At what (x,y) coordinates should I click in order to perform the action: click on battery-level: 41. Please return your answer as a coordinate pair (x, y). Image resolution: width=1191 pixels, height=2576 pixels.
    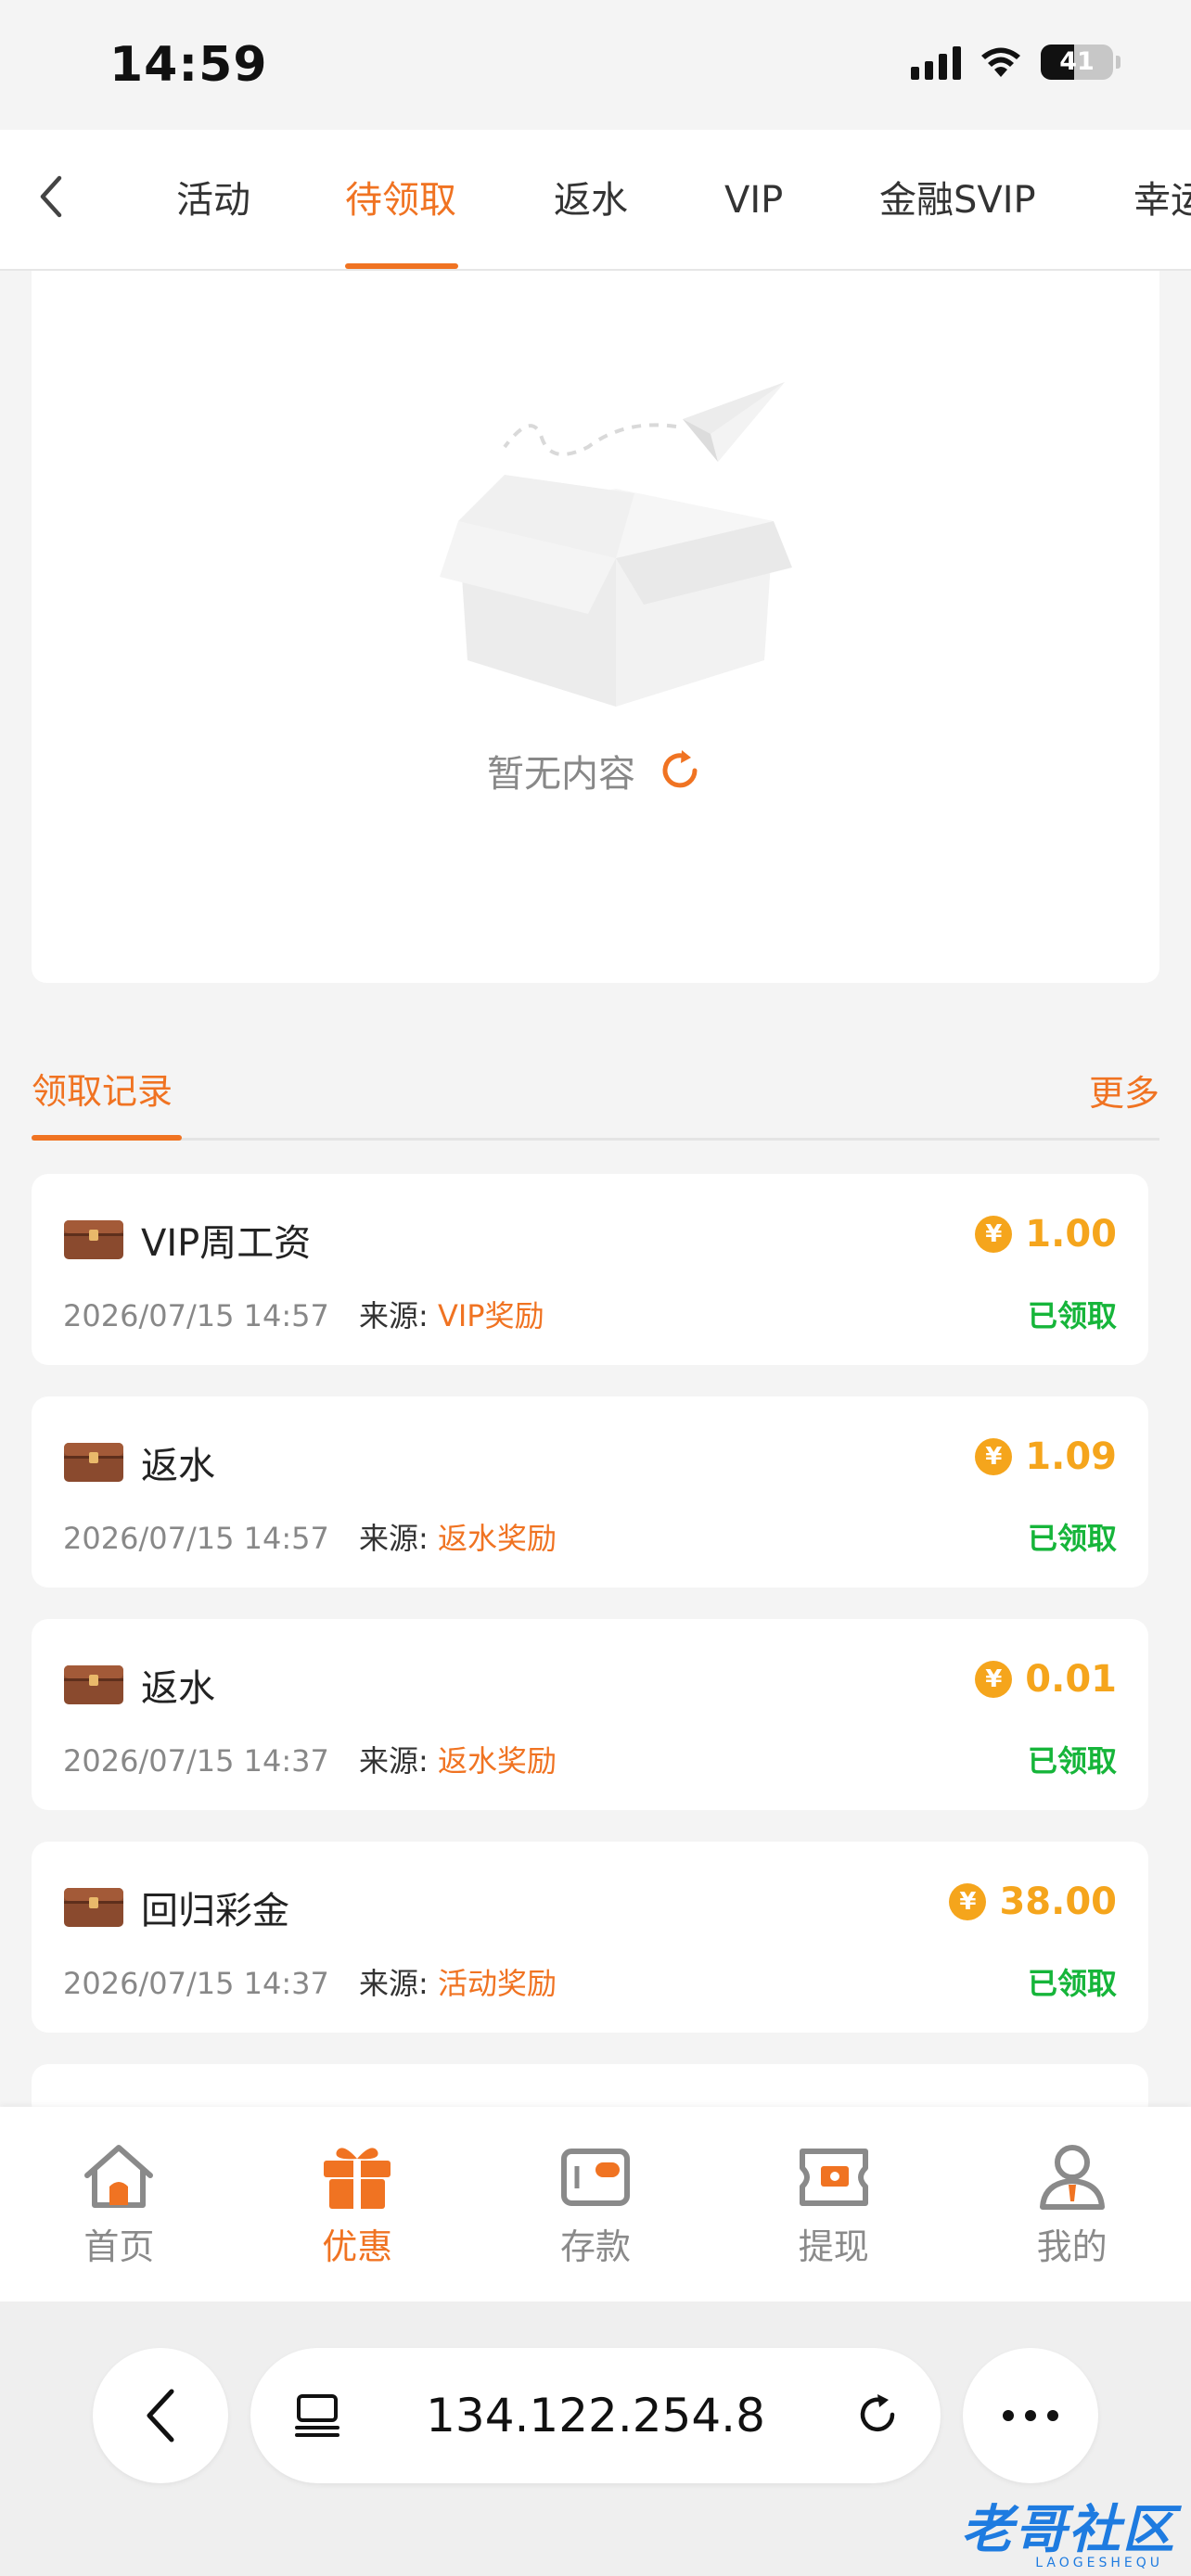
    Looking at the image, I should click on (1077, 61).